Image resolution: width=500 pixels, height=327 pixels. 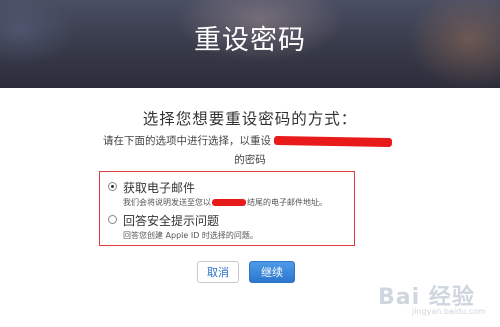 I want to click on security-questions-radio, so click(x=112, y=219).